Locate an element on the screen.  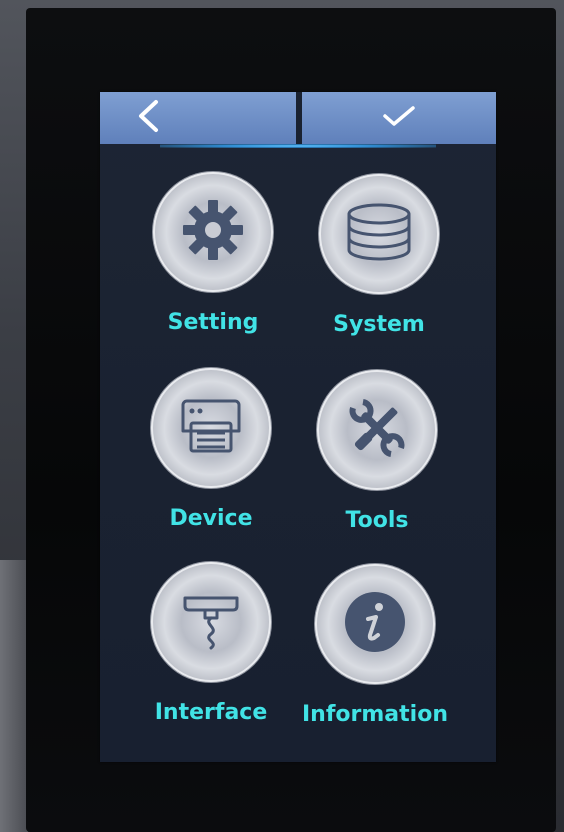
menu-item-label: Device is located at coordinates (211, 518).